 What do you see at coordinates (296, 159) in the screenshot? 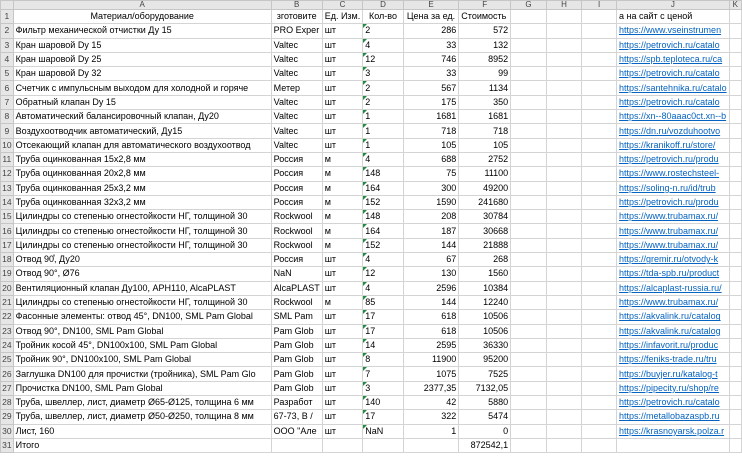
I see `cell-maker: Россия` at bounding box center [296, 159].